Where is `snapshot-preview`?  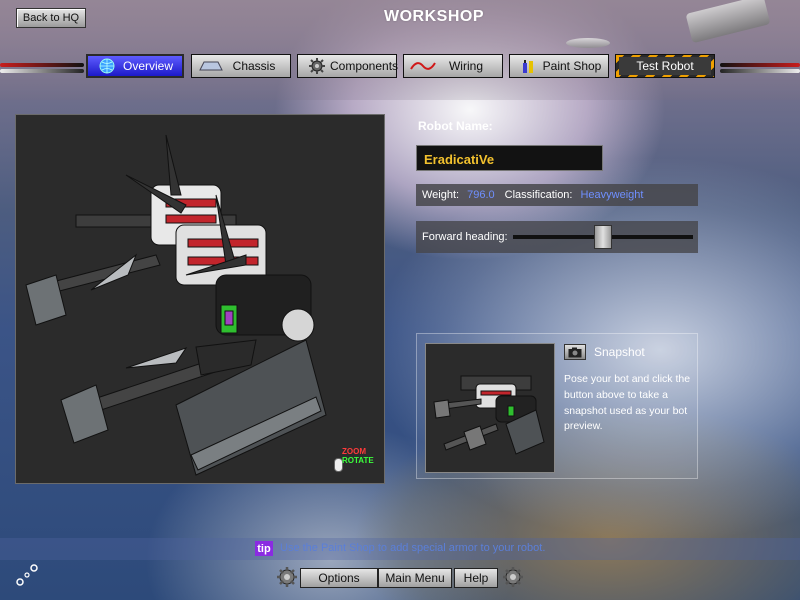 snapshot-preview is located at coordinates (490, 408).